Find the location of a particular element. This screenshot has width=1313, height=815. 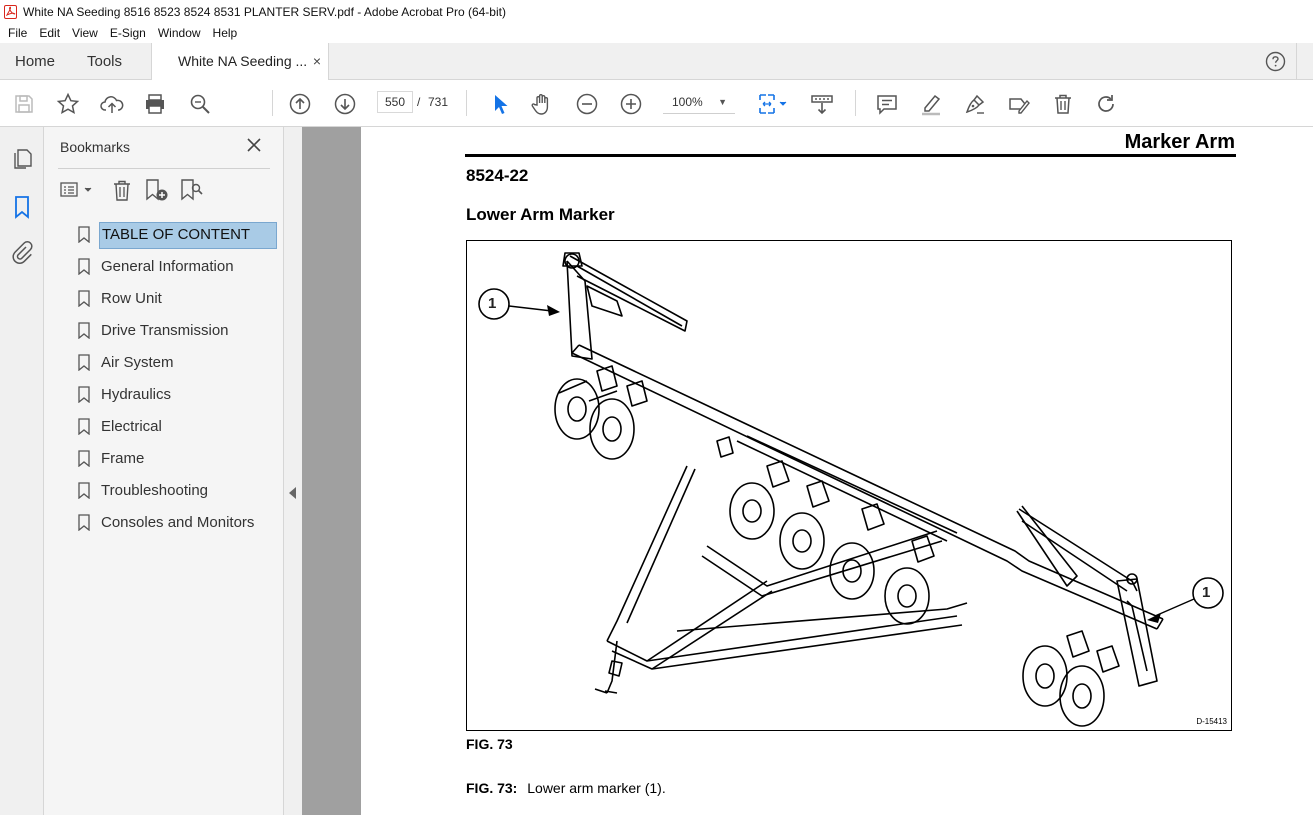

sign-in-area is located at coordinates (1304, 61).